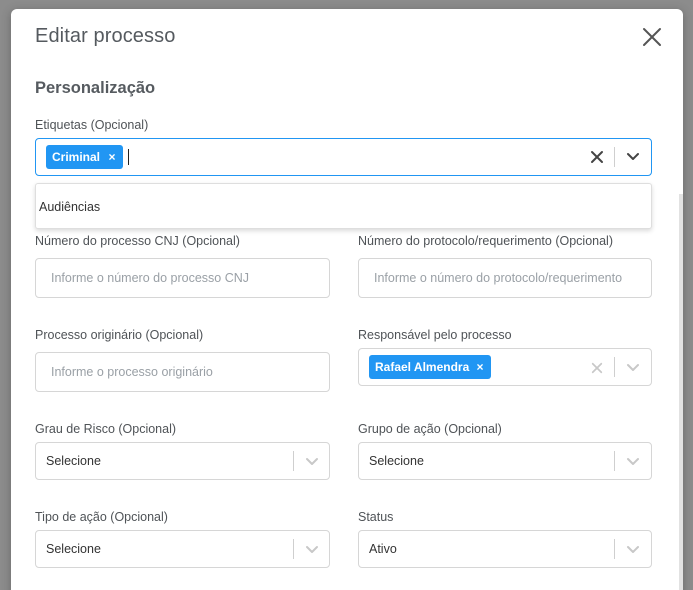 This screenshot has width=693, height=590. I want to click on responsible-chip: Rafael Almendra ×, so click(430, 367).